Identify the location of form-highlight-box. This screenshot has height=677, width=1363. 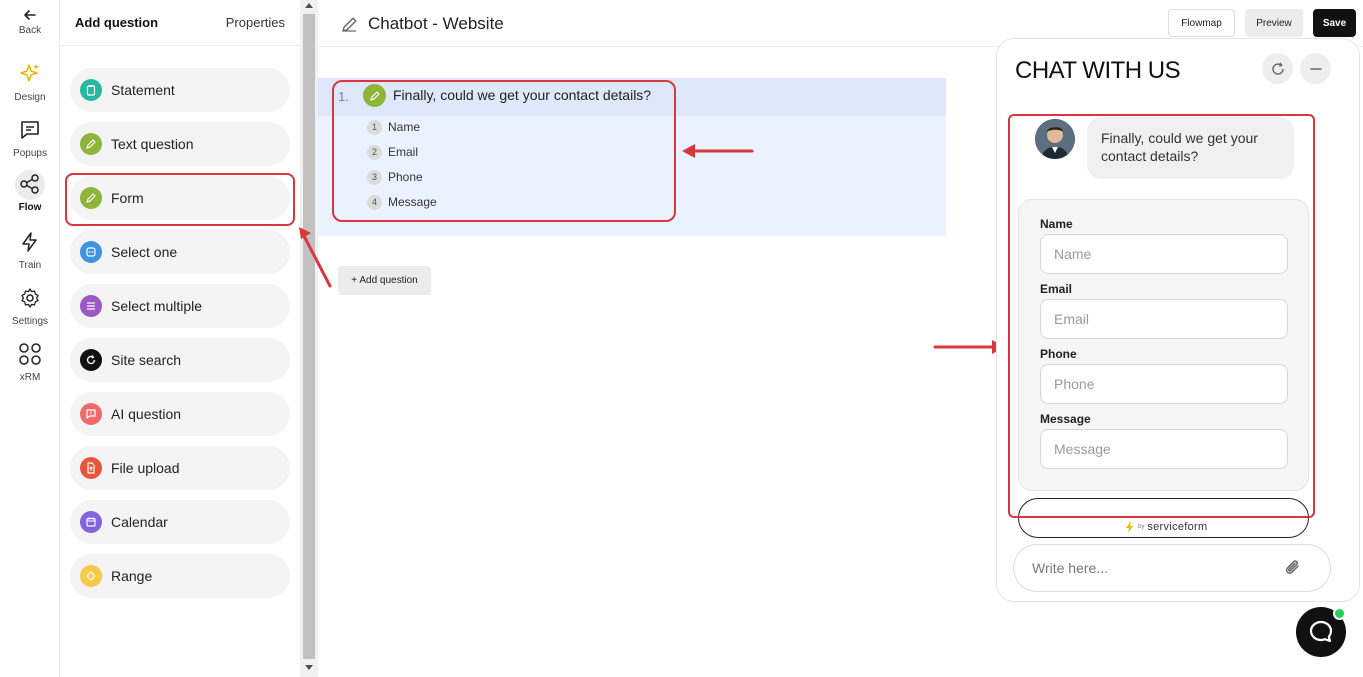
(180, 199).